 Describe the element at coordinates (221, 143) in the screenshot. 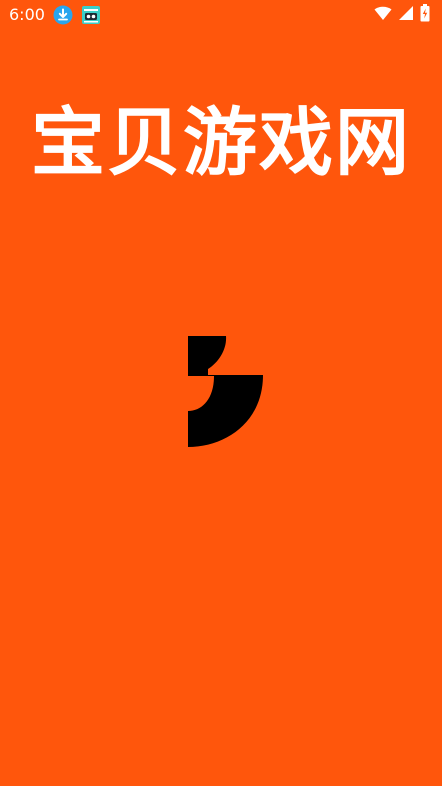

I see `app-title: 宝贝游戏网` at that location.